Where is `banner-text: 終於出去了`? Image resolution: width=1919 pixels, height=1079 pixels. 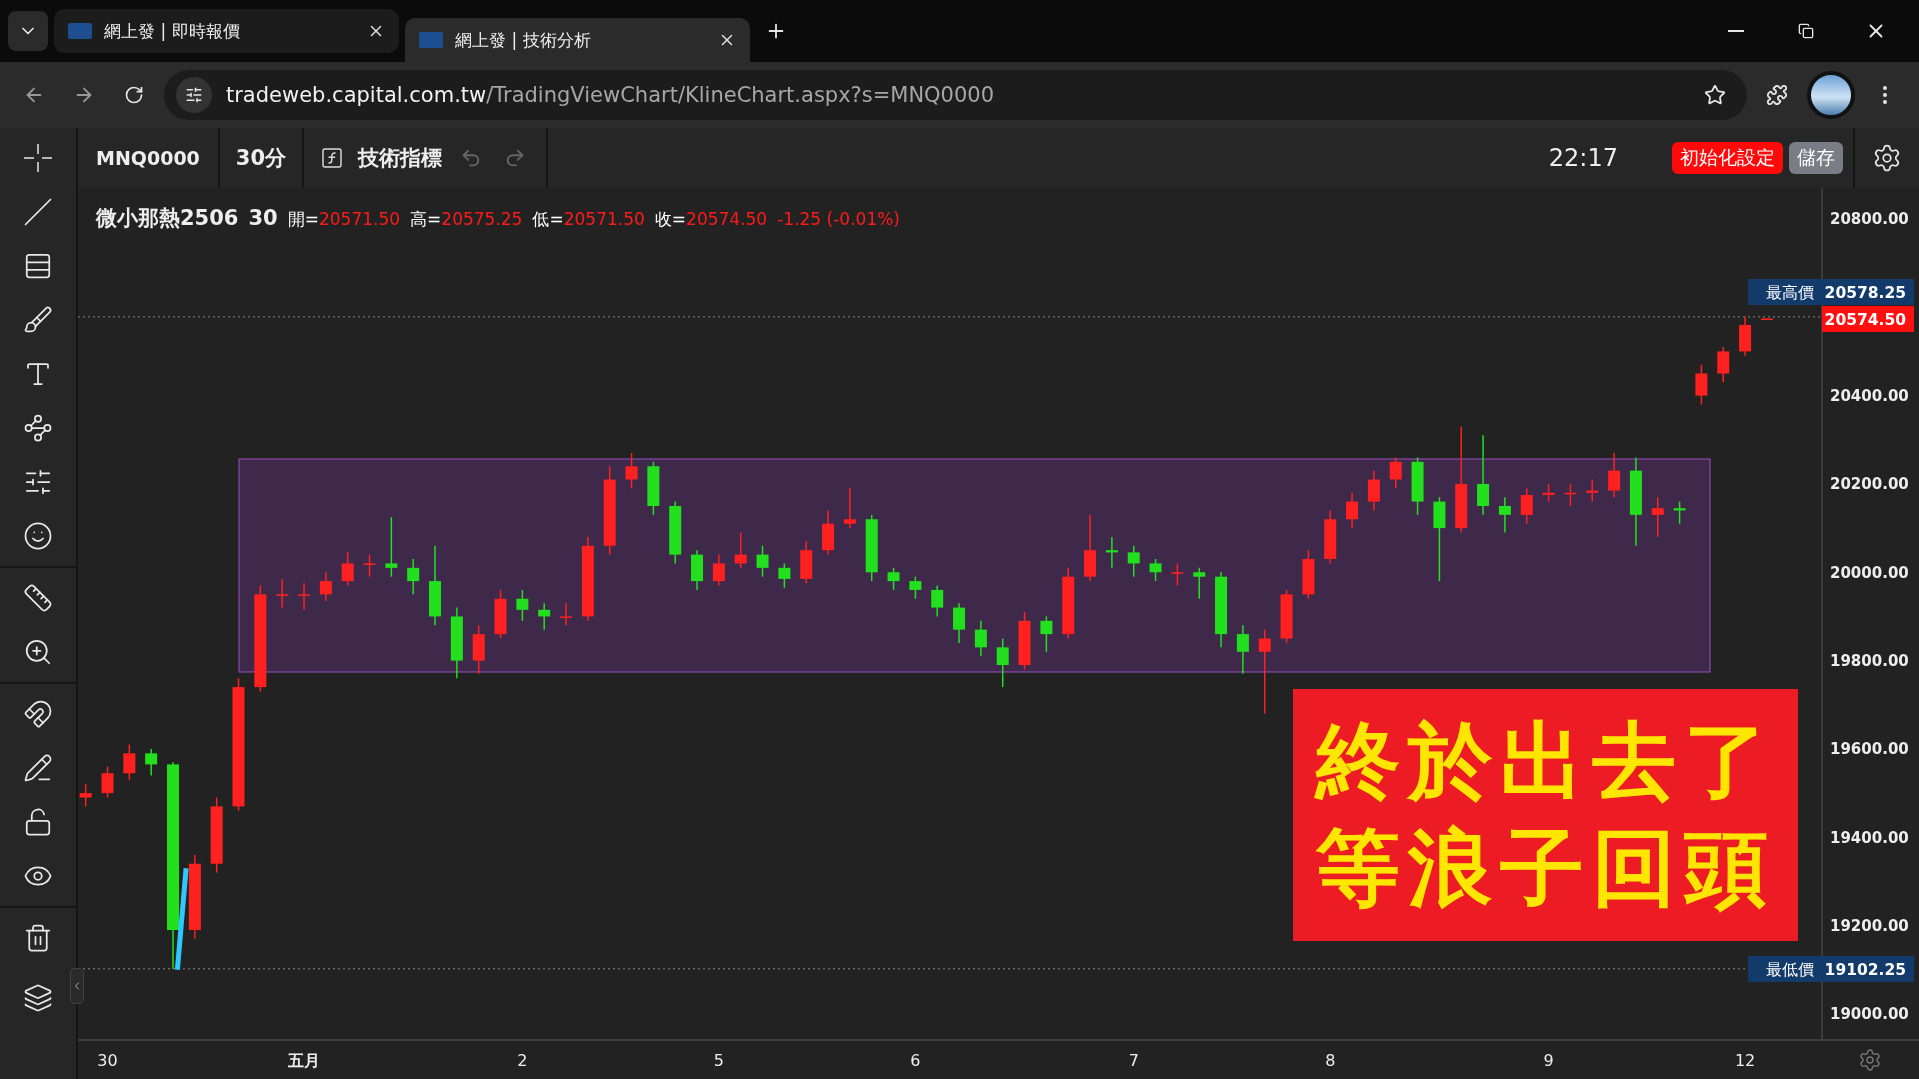 banner-text: 終於出去了 is located at coordinates (1545, 761).